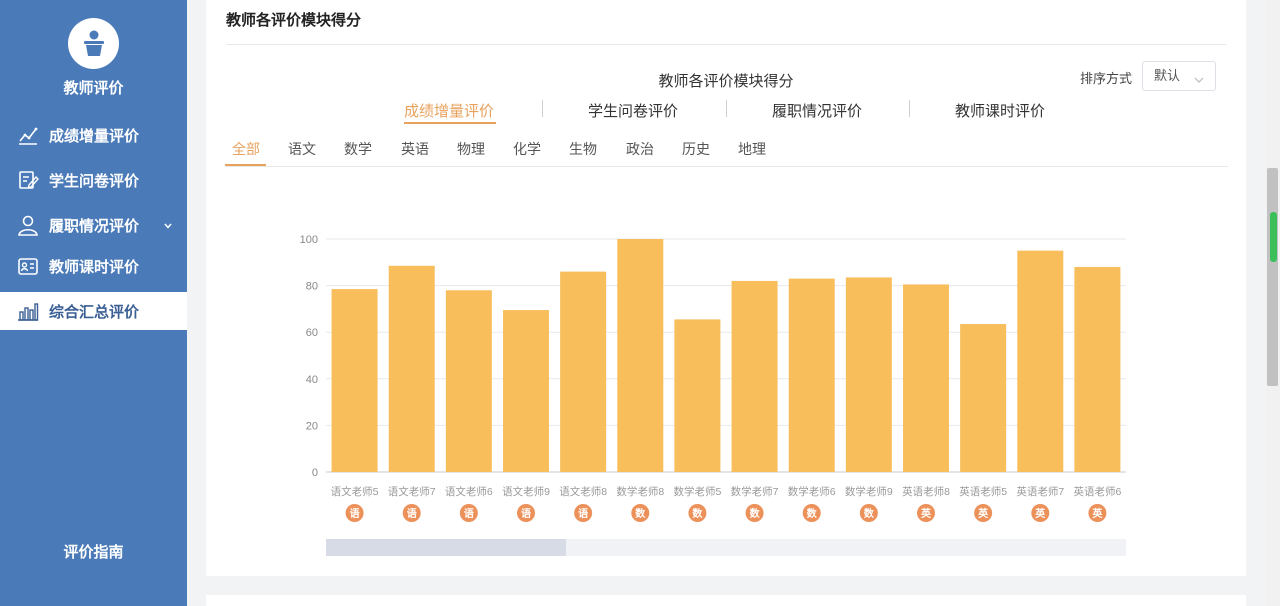 Image resolution: width=1280 pixels, height=606 pixels. I want to click on line-chart-icon, so click(28, 135).